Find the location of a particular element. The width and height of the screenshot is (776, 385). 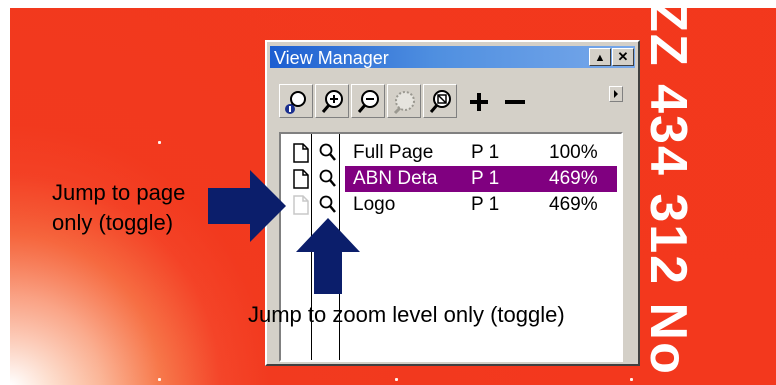

view-name: Full Page is located at coordinates (393, 152).